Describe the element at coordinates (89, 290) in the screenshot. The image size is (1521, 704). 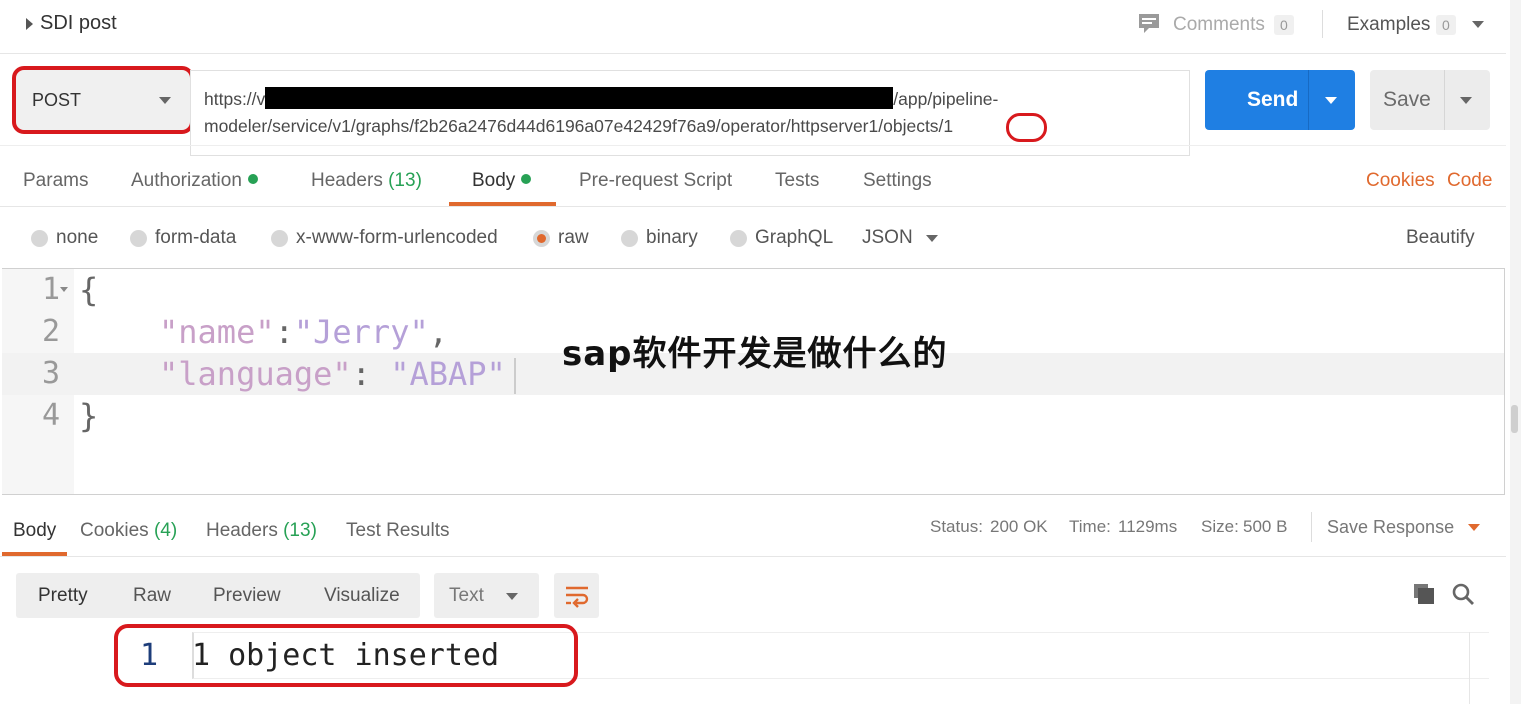
I see `code-open-brace: {` at that location.